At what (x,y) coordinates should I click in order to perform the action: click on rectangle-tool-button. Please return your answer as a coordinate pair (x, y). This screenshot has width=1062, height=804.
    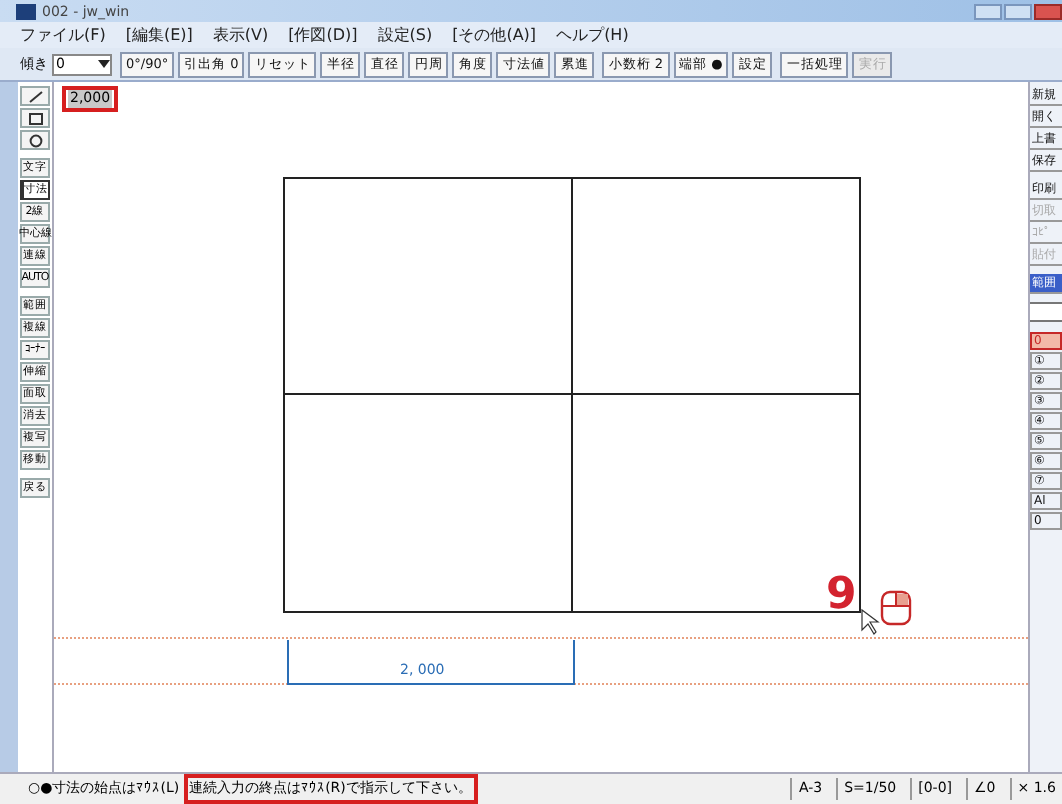
    Looking at the image, I should click on (35, 118).